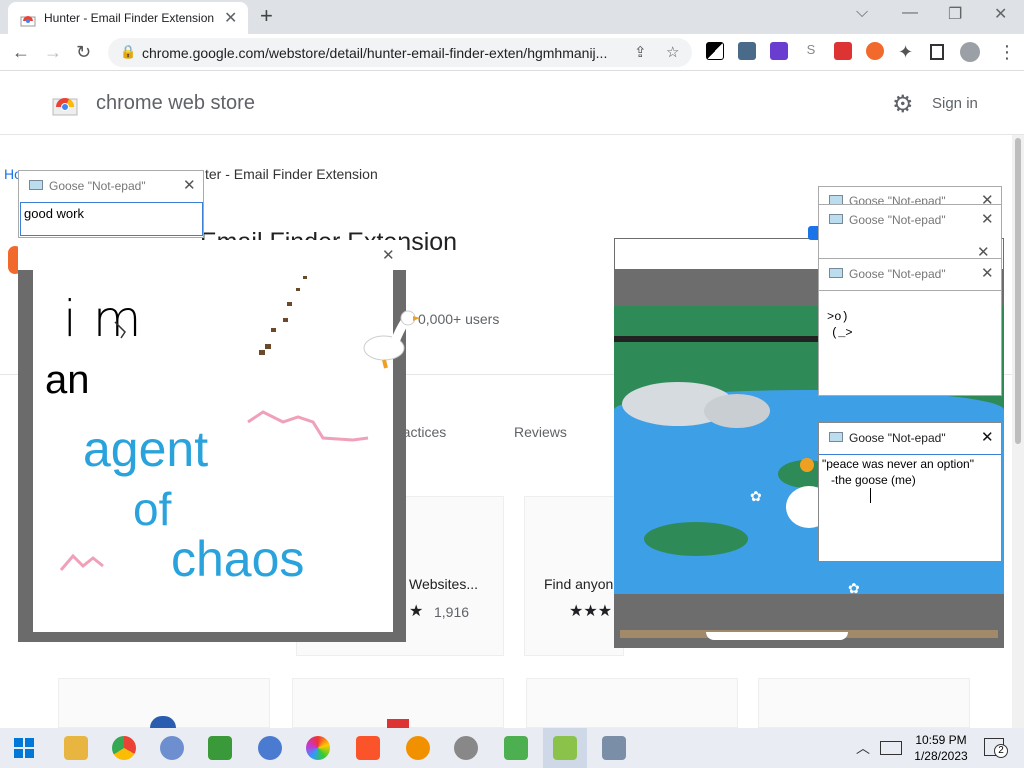 The width and height of the screenshot is (1024, 768). Describe the element at coordinates (813, 233) in the screenshot. I see `install-button-fragment` at that location.